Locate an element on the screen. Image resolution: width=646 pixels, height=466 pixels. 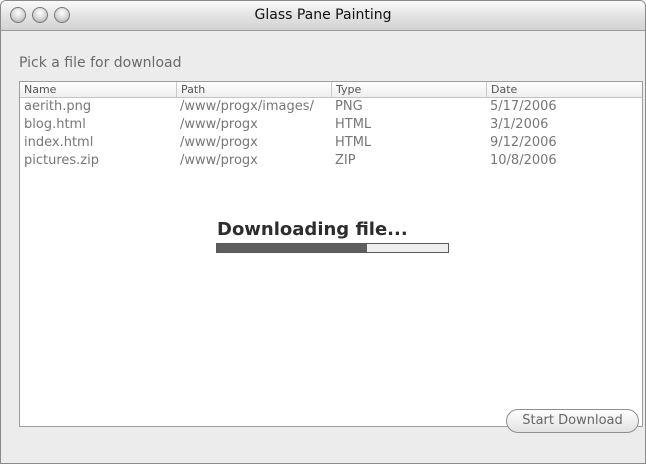
column-header-path: Path is located at coordinates (253, 89).